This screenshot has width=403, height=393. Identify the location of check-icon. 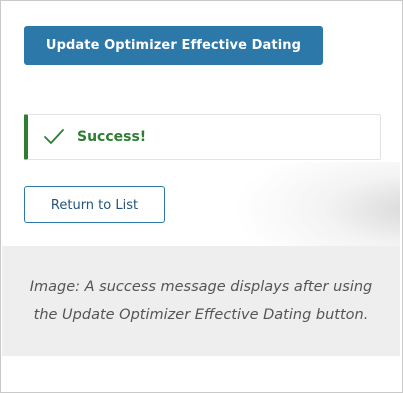
(54, 137).